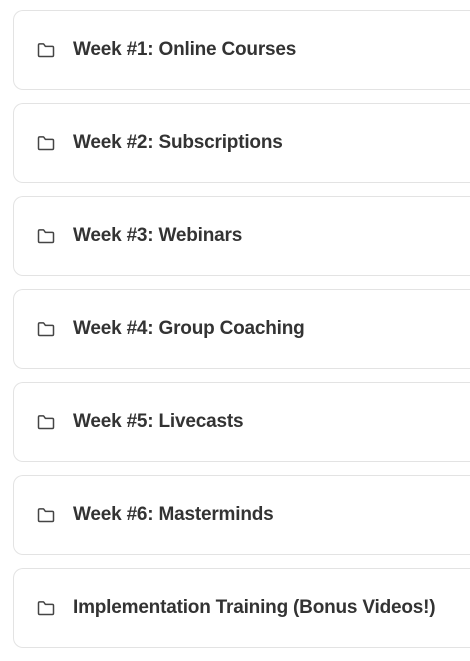 This screenshot has height=661, width=470. Describe the element at coordinates (158, 421) in the screenshot. I see `module-title: Week #5: Livecasts` at that location.